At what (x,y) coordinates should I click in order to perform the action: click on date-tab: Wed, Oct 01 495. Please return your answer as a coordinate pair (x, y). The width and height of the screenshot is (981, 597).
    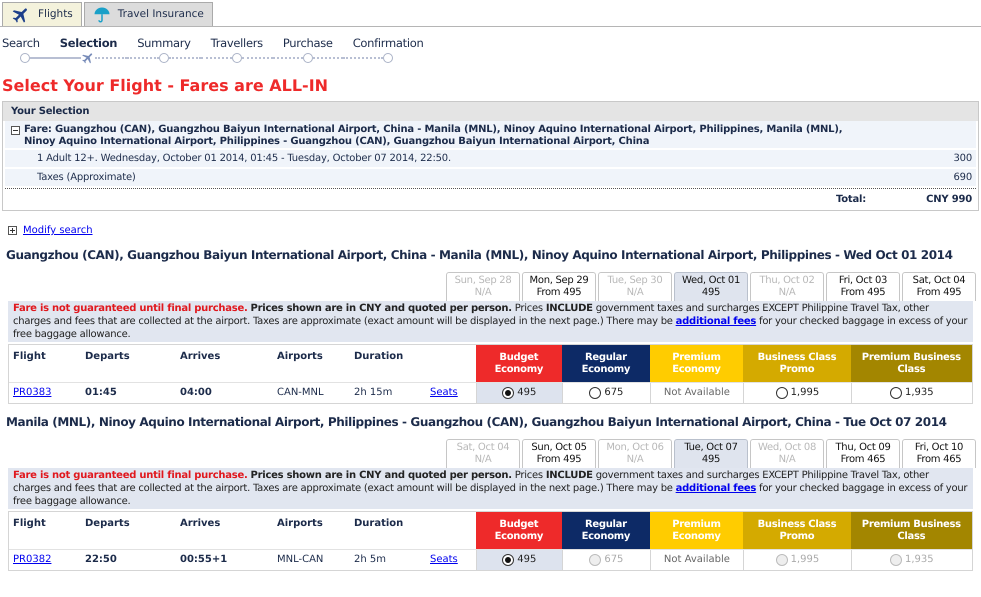
    Looking at the image, I should click on (711, 286).